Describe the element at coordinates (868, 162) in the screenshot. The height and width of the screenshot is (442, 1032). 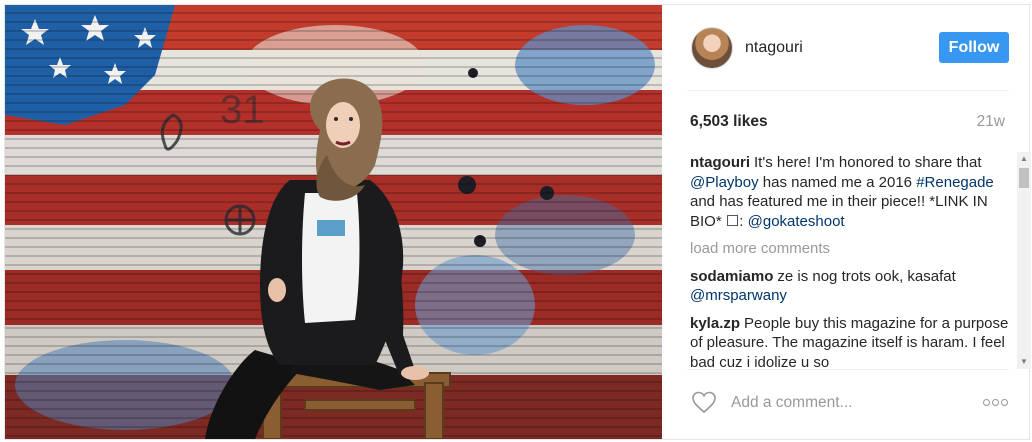
I see `caption-text: It's here! I'm honored to share that` at that location.